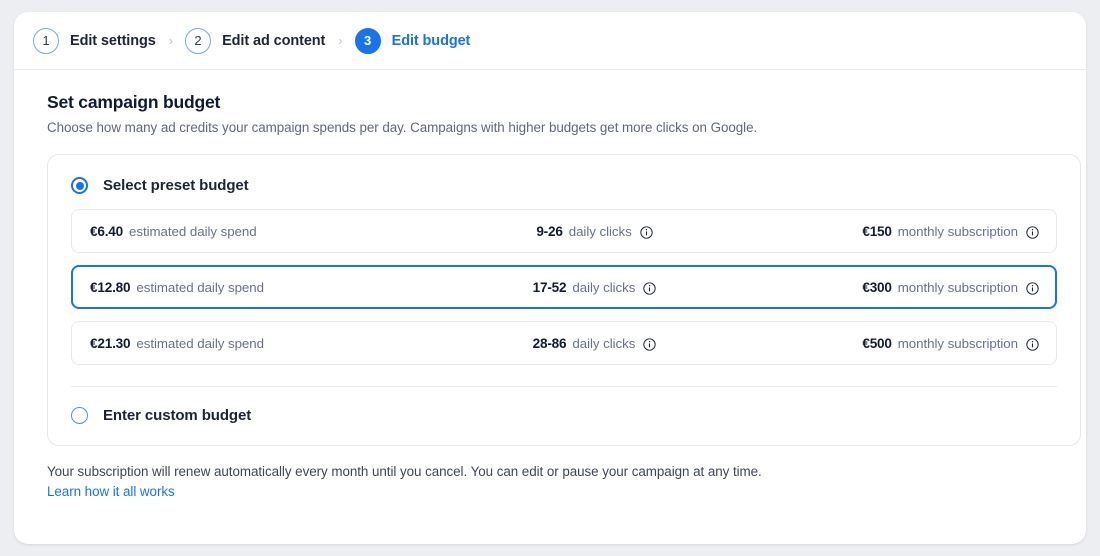 The image size is (1100, 556). I want to click on chevron-right-icon-1: ›, so click(171, 40).